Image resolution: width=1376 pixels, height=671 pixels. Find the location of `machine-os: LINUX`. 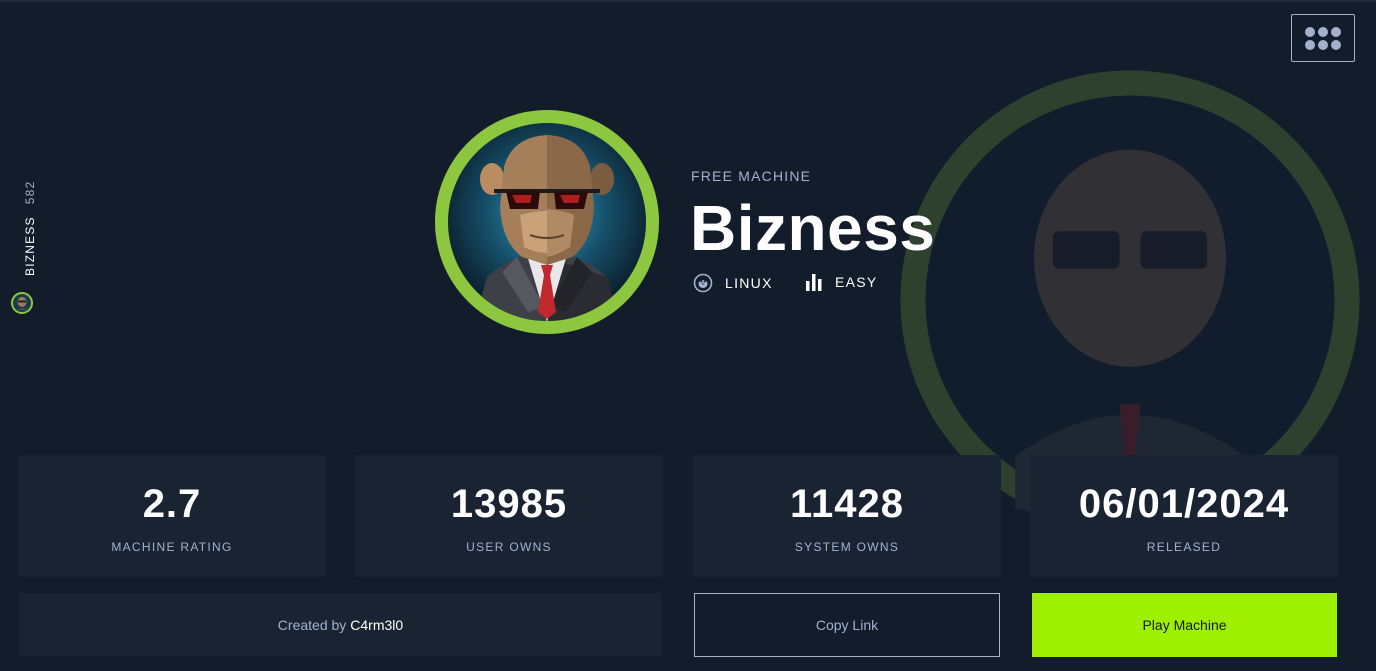

machine-os: LINUX is located at coordinates (733, 283).